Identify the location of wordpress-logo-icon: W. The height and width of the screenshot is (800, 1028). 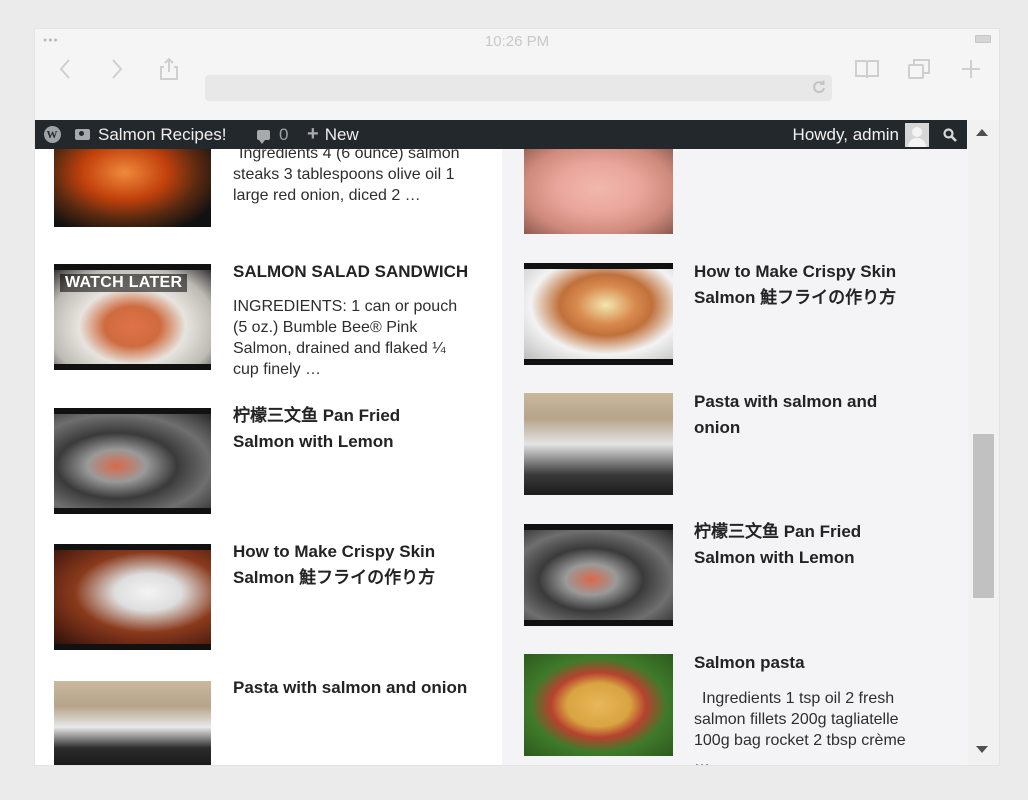
(52, 134).